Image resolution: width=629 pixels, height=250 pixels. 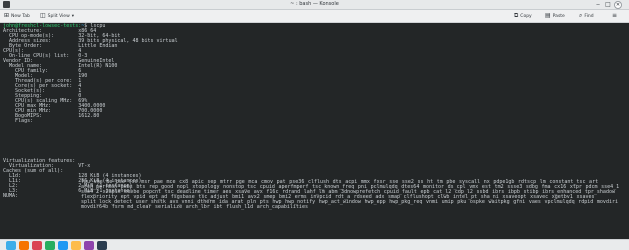 I want to click on split-view-label: Split View, so click(x=58, y=16).